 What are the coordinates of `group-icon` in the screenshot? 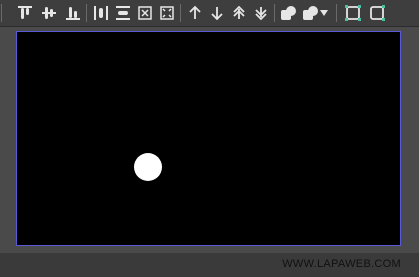 It's located at (352, 12).